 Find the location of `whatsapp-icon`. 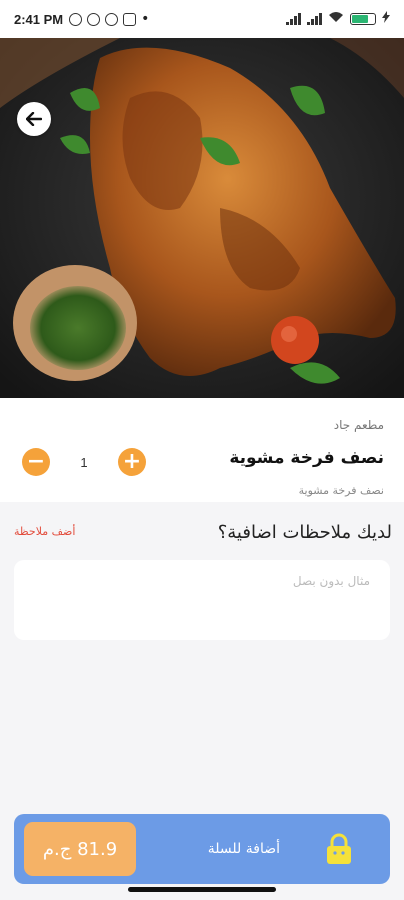

whatsapp-icon is located at coordinates (94, 19).